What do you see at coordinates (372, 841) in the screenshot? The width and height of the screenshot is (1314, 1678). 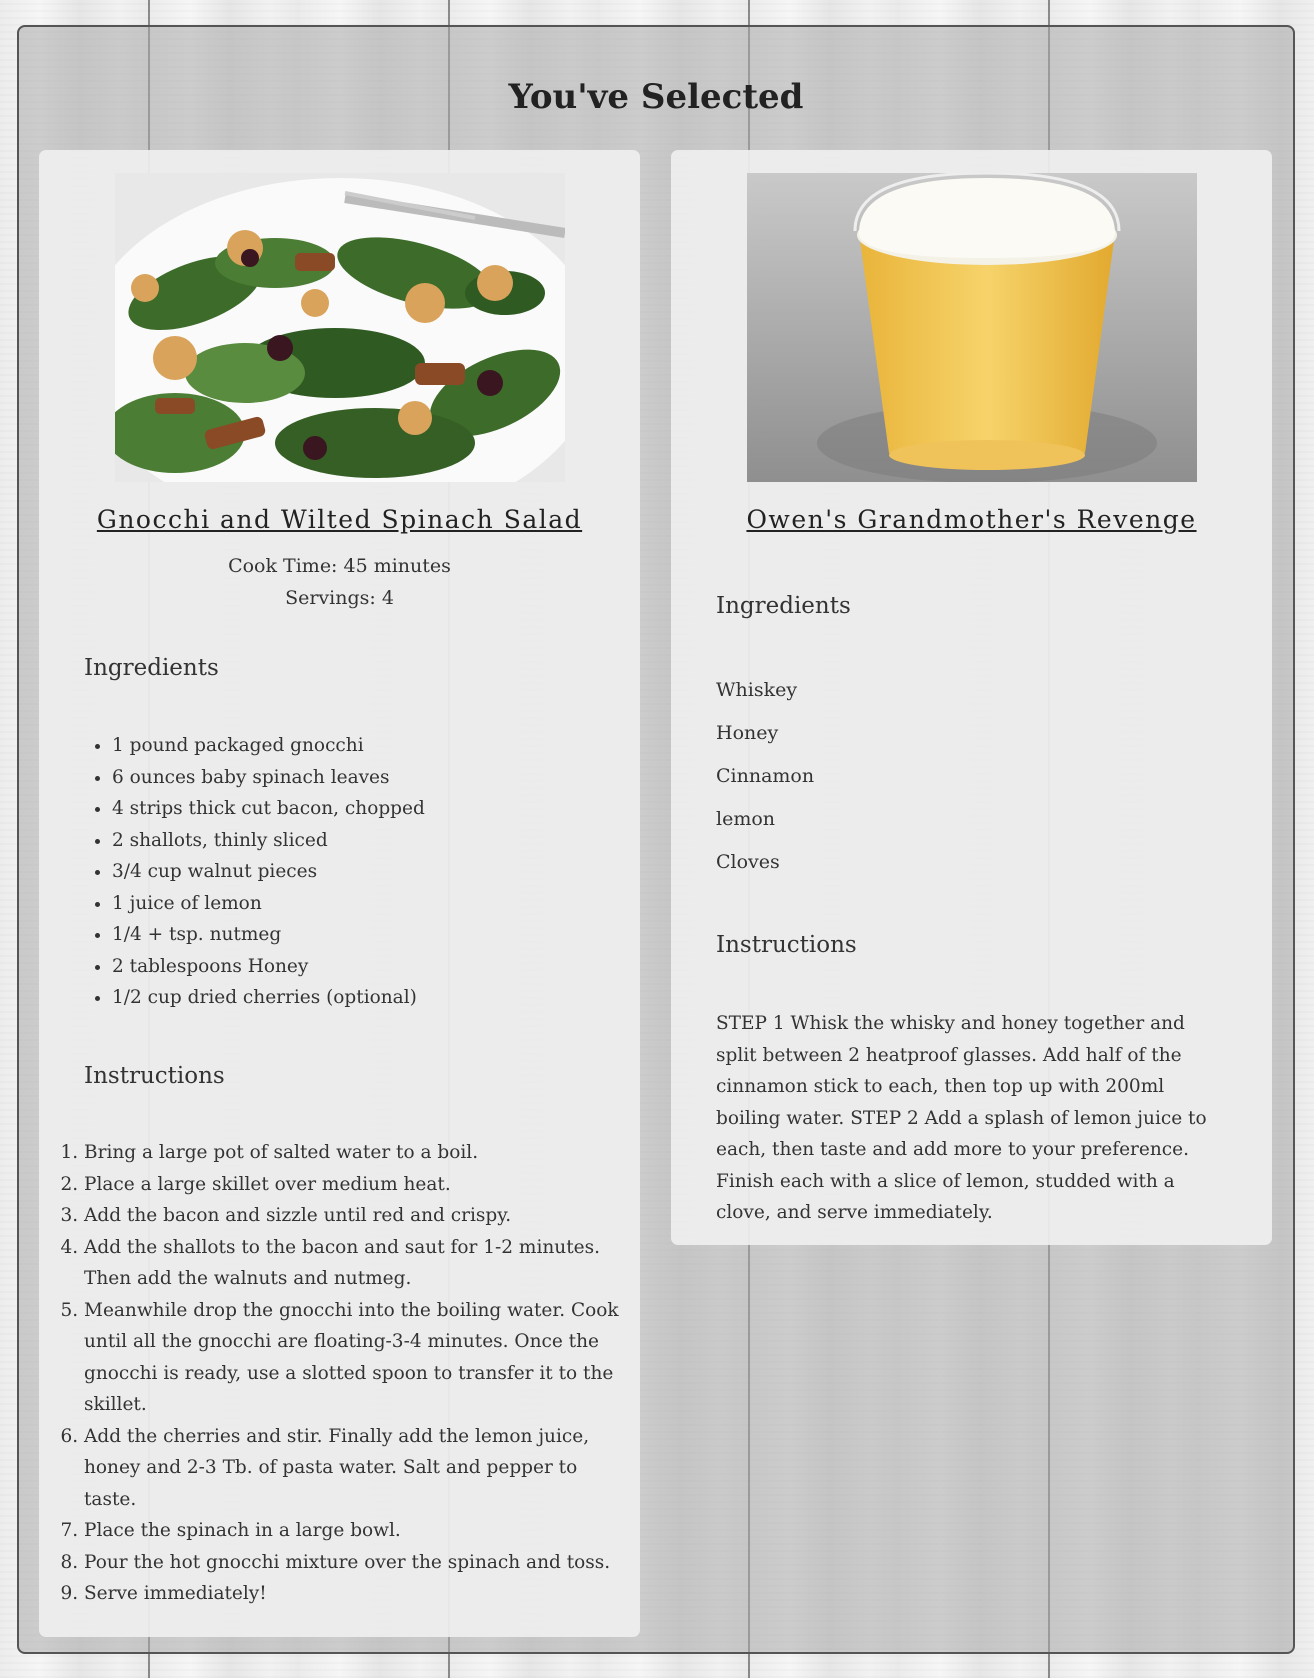 I see `list-item: 2 shallots, thinly sliced` at bounding box center [372, 841].